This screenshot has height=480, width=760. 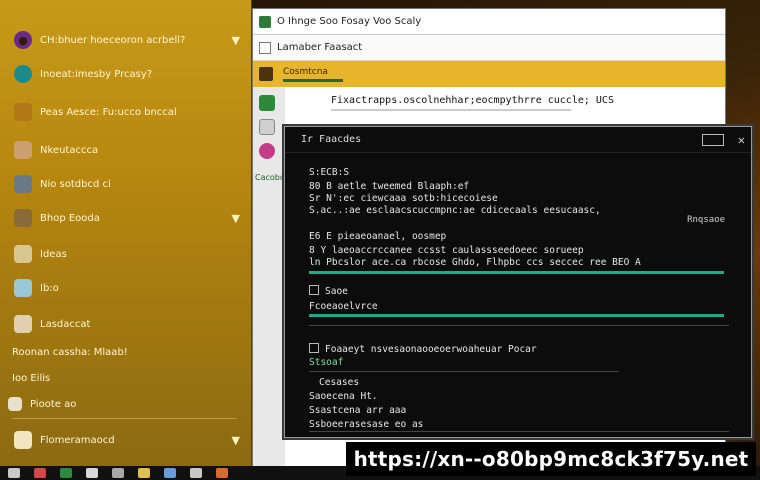 What do you see at coordinates (126, 404) in the screenshot?
I see `start-footer-line: Pioote ao` at bounding box center [126, 404].